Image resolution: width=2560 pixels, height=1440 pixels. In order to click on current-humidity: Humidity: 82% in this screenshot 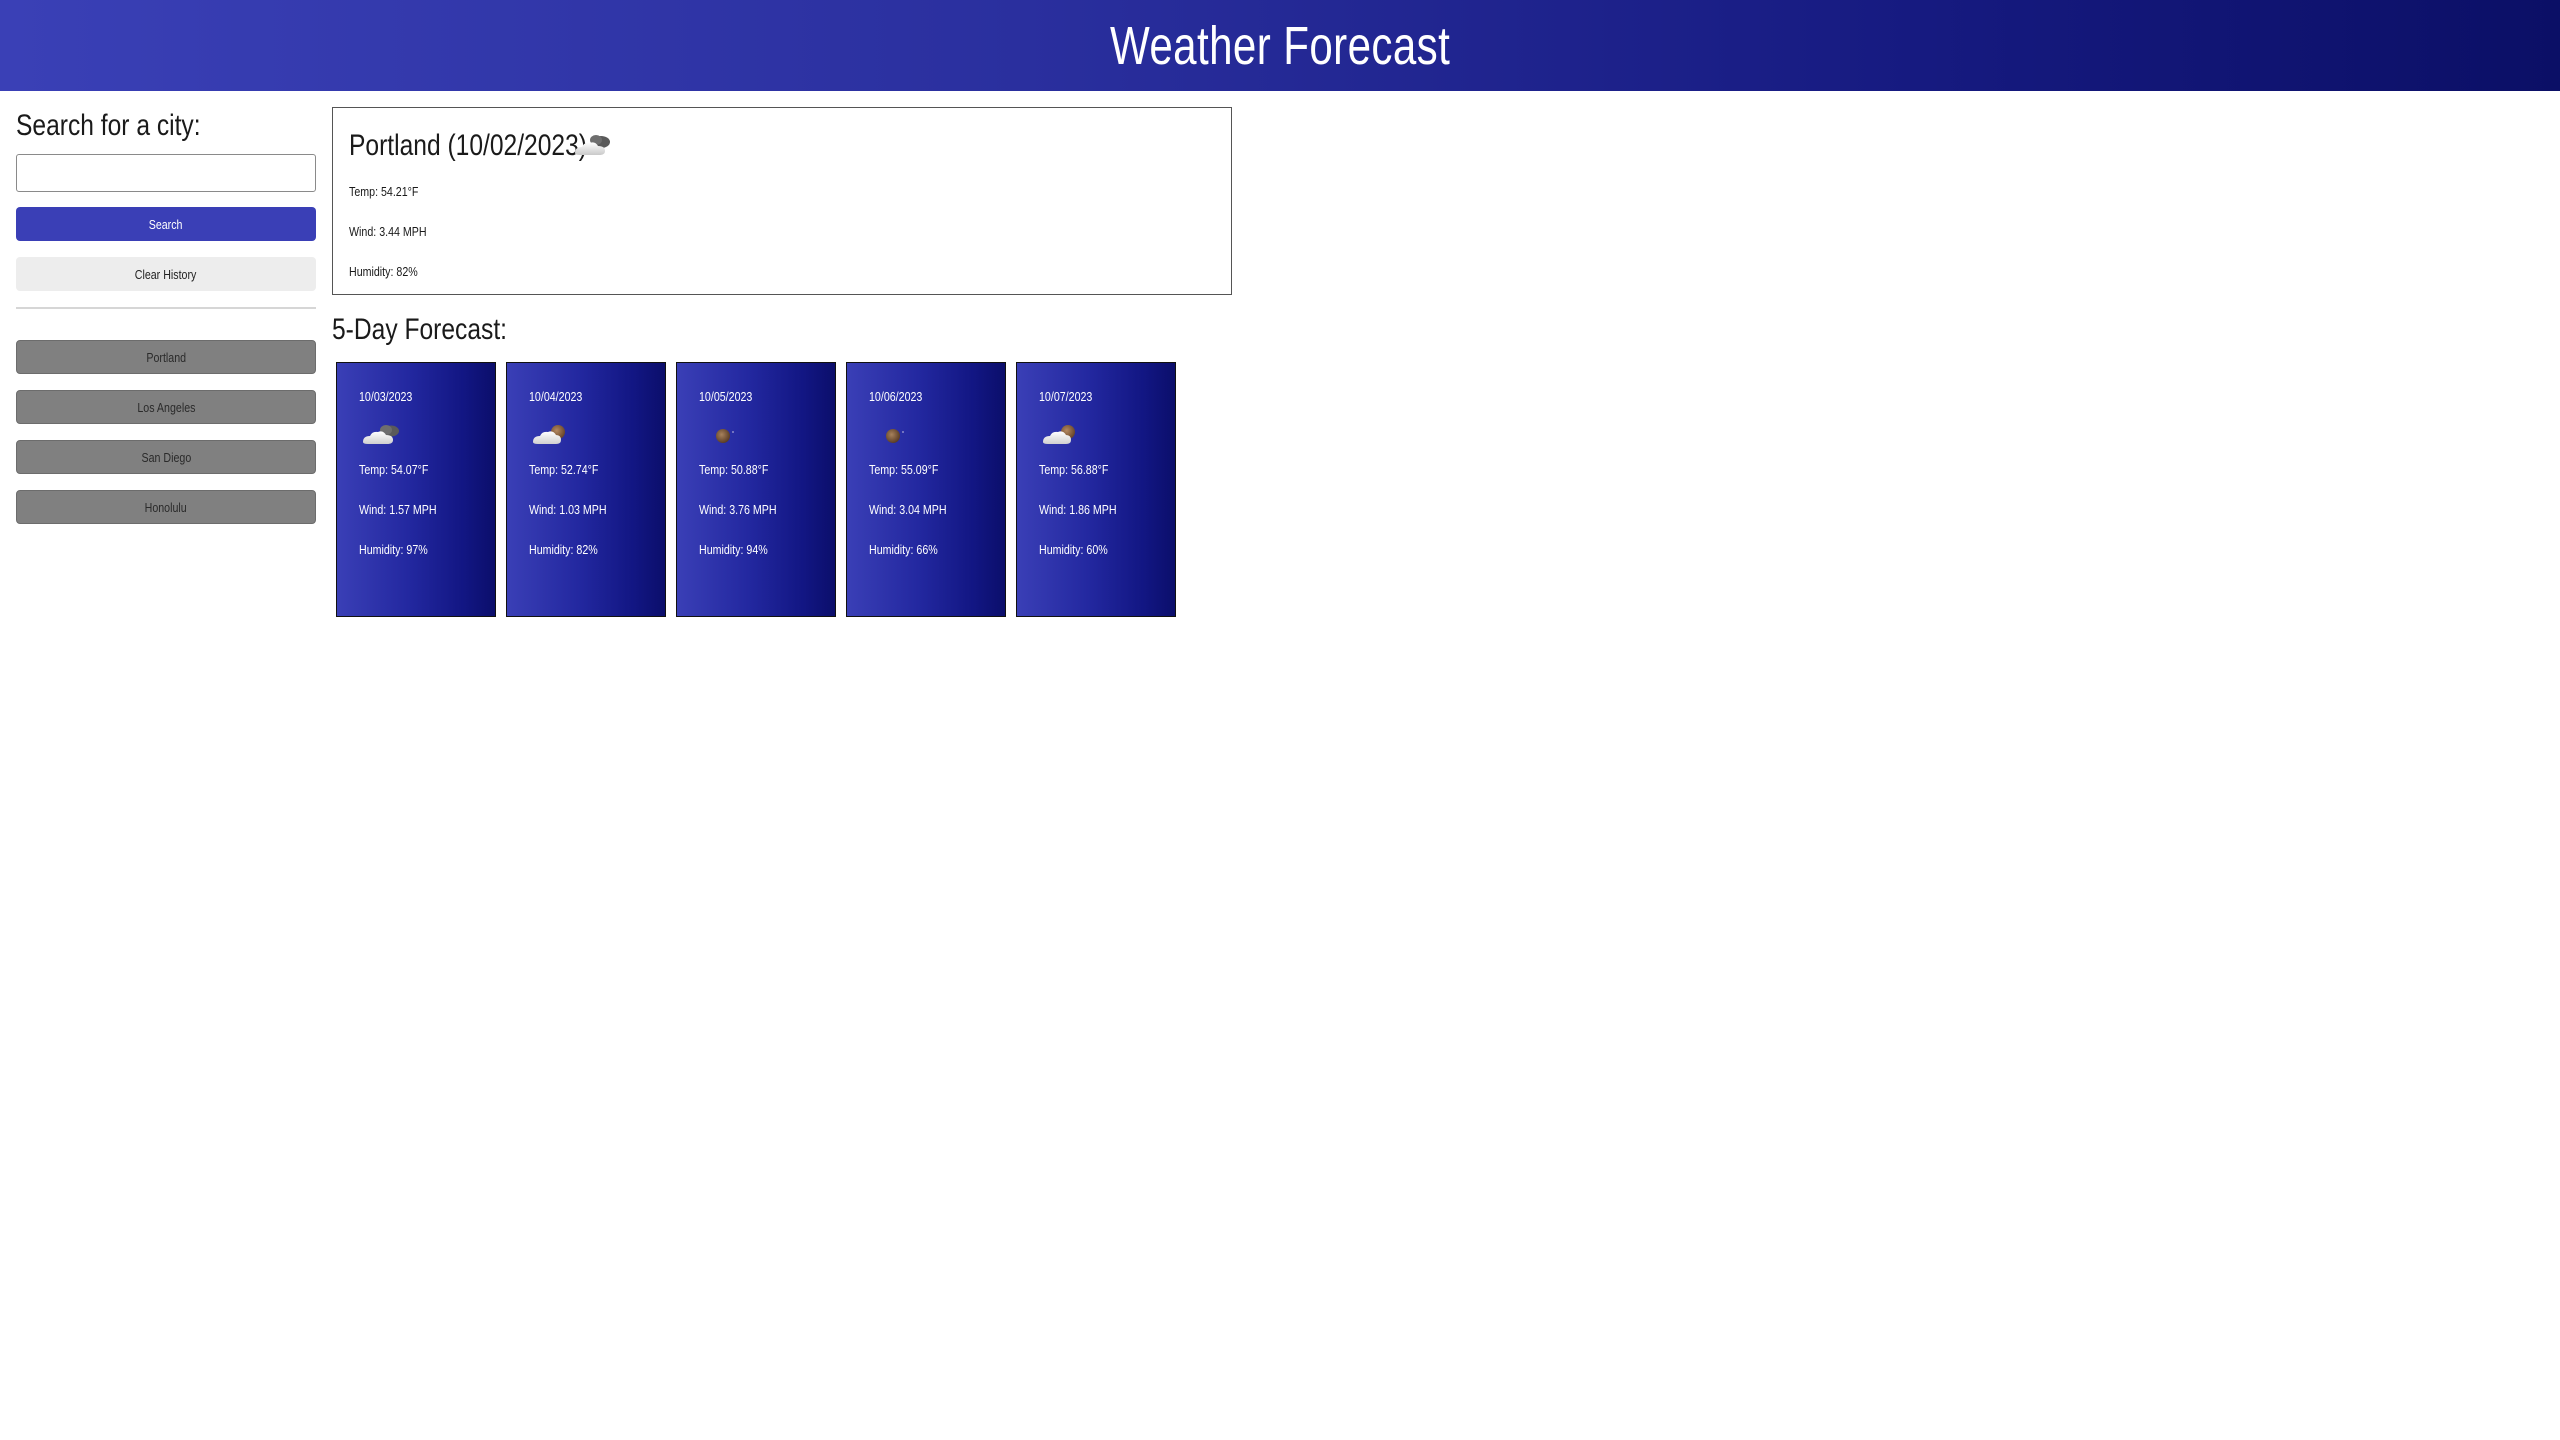, I will do `click(383, 271)`.